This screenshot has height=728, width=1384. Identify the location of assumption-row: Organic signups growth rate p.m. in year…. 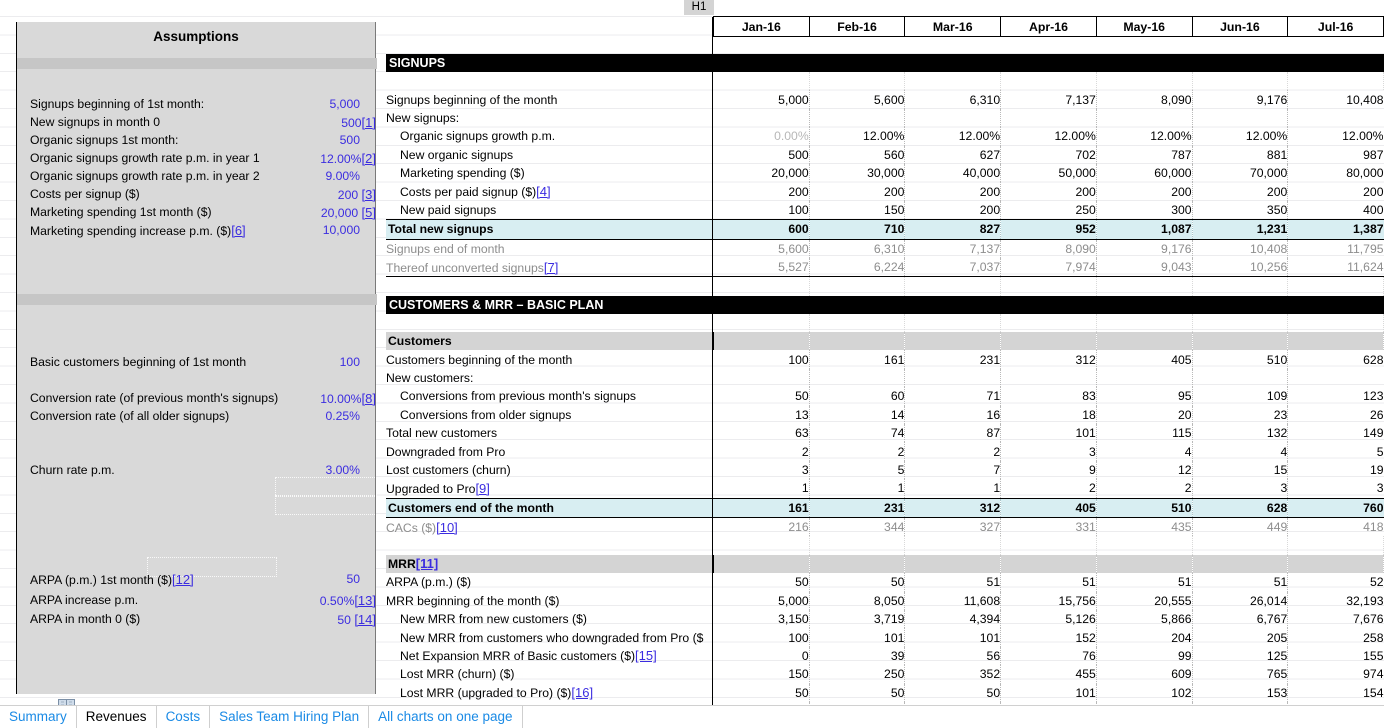
(203, 177).